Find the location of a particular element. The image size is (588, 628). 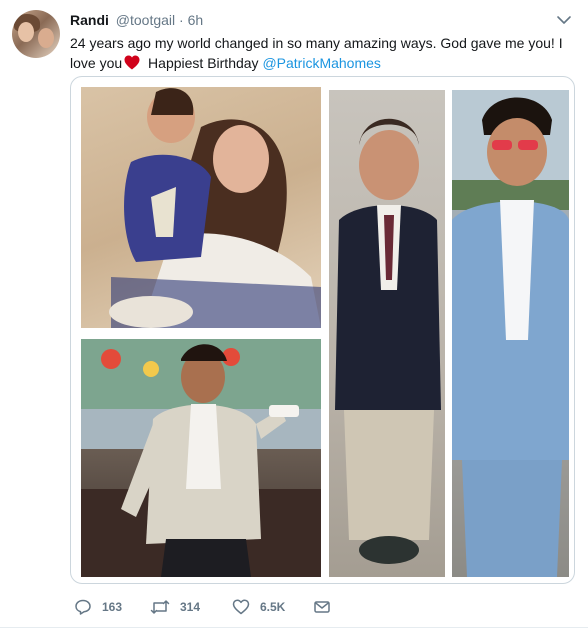

chevron-down-icon is located at coordinates (564, 20).